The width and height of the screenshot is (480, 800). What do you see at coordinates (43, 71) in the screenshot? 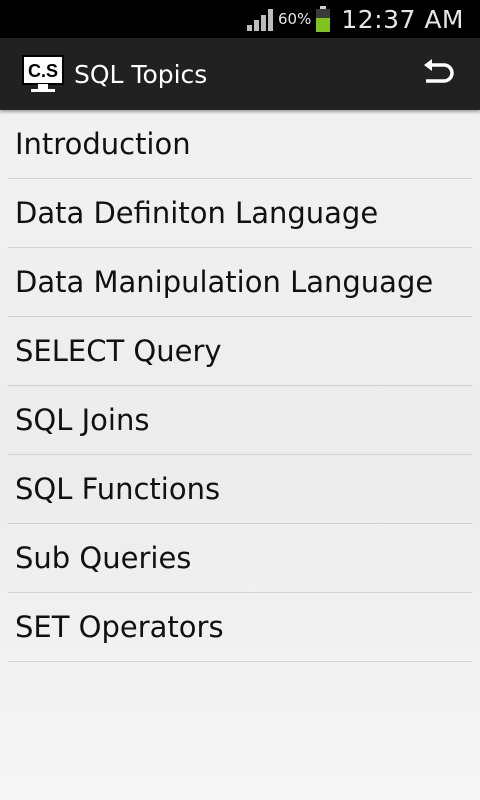
I see `app-logo-text: C.S` at bounding box center [43, 71].